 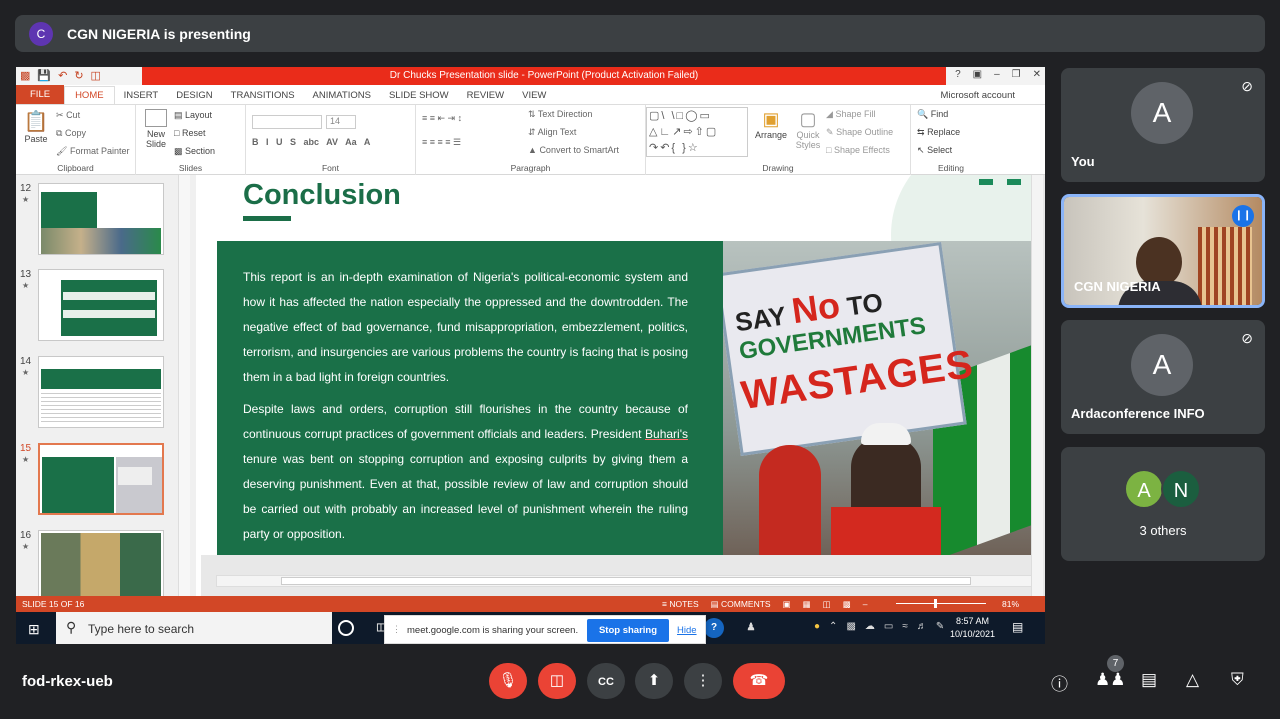 What do you see at coordinates (322, 195) in the screenshot?
I see `slide-title: Conclusion` at bounding box center [322, 195].